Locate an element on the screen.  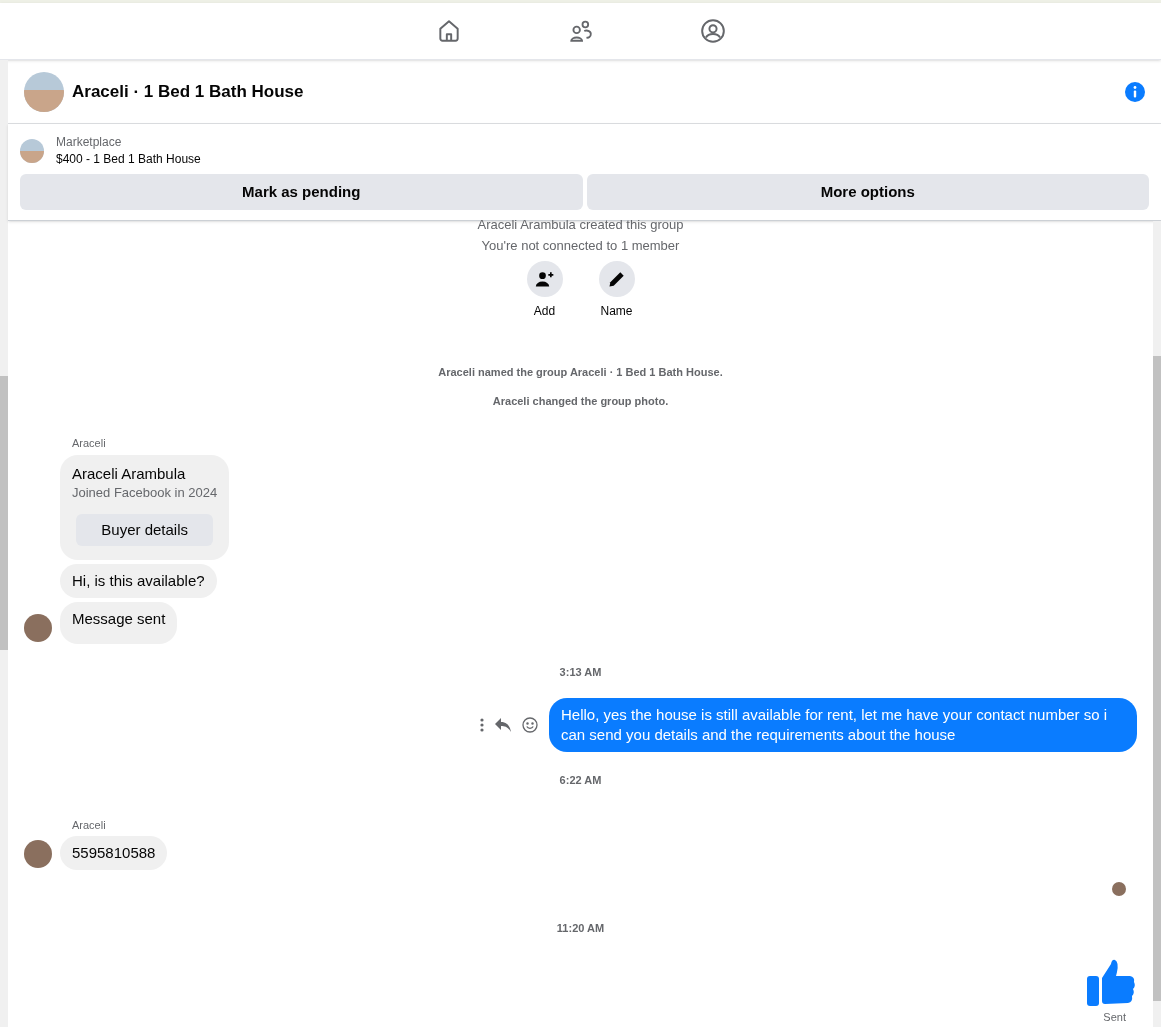
pencil-icon is located at coordinates (616, 279).